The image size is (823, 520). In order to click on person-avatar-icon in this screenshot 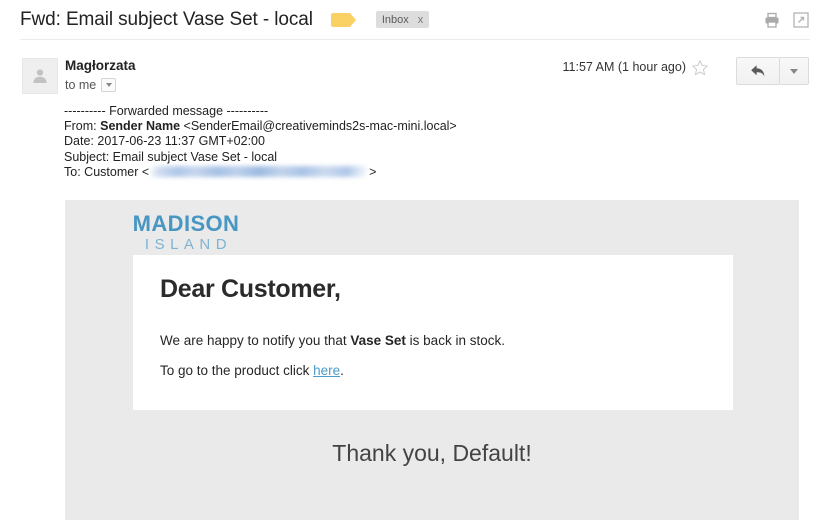, I will do `click(40, 76)`.